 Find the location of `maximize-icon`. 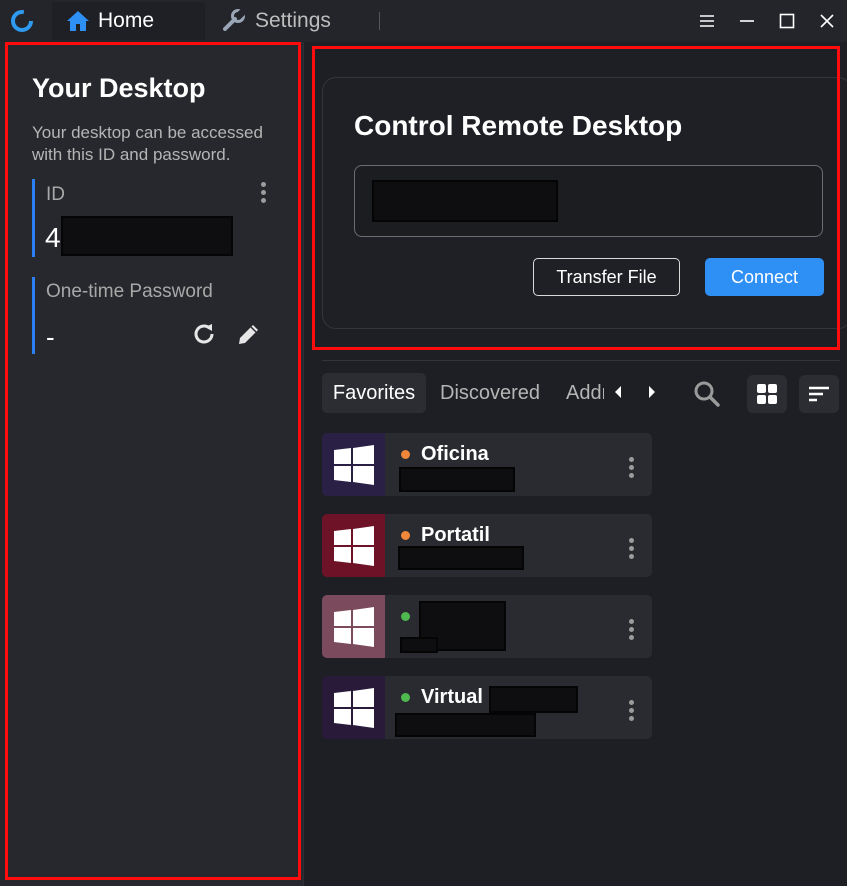

maximize-icon is located at coordinates (787, 21).